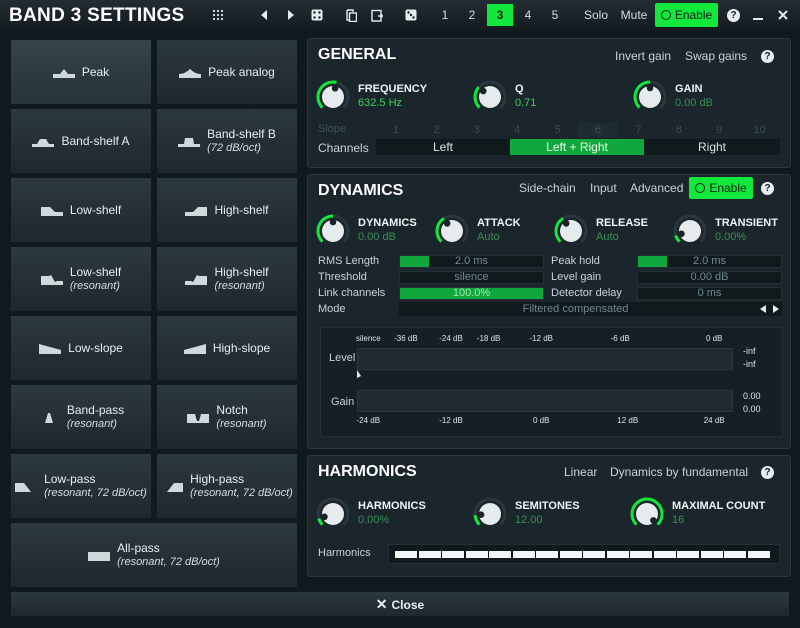  What do you see at coordinates (708, 99) in the screenshot?
I see `gain-control: GAIN 0.00 dB` at bounding box center [708, 99].